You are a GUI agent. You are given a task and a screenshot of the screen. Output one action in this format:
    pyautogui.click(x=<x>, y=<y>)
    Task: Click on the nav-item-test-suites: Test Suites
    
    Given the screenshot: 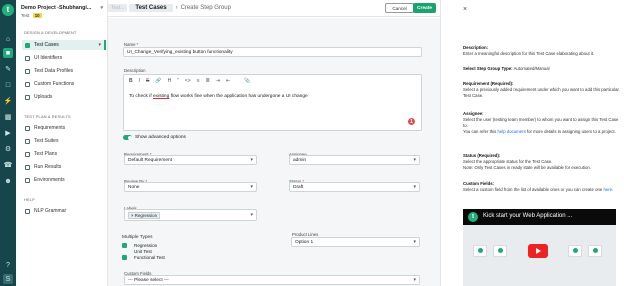 What is the action you would take?
    pyautogui.click(x=64, y=141)
    